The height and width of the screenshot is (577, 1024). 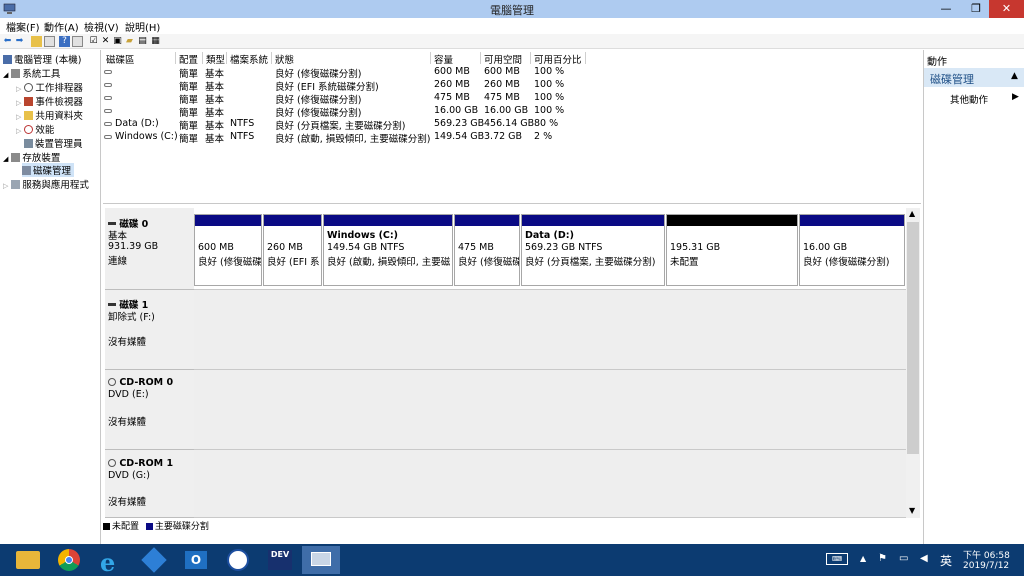 What do you see at coordinates (155, 41) in the screenshot?
I see `refresh-icon: ▦` at bounding box center [155, 41].